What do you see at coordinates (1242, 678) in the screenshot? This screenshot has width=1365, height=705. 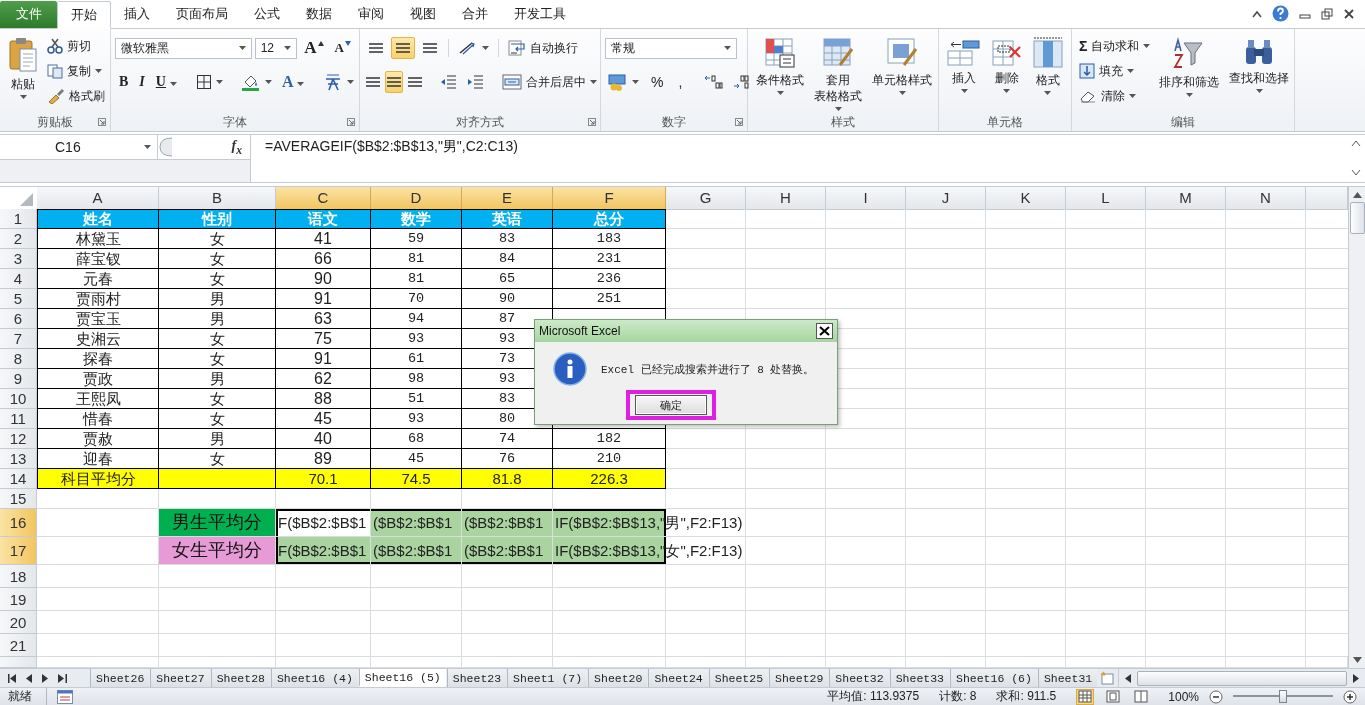 I see `scrollbar-thumb` at bounding box center [1242, 678].